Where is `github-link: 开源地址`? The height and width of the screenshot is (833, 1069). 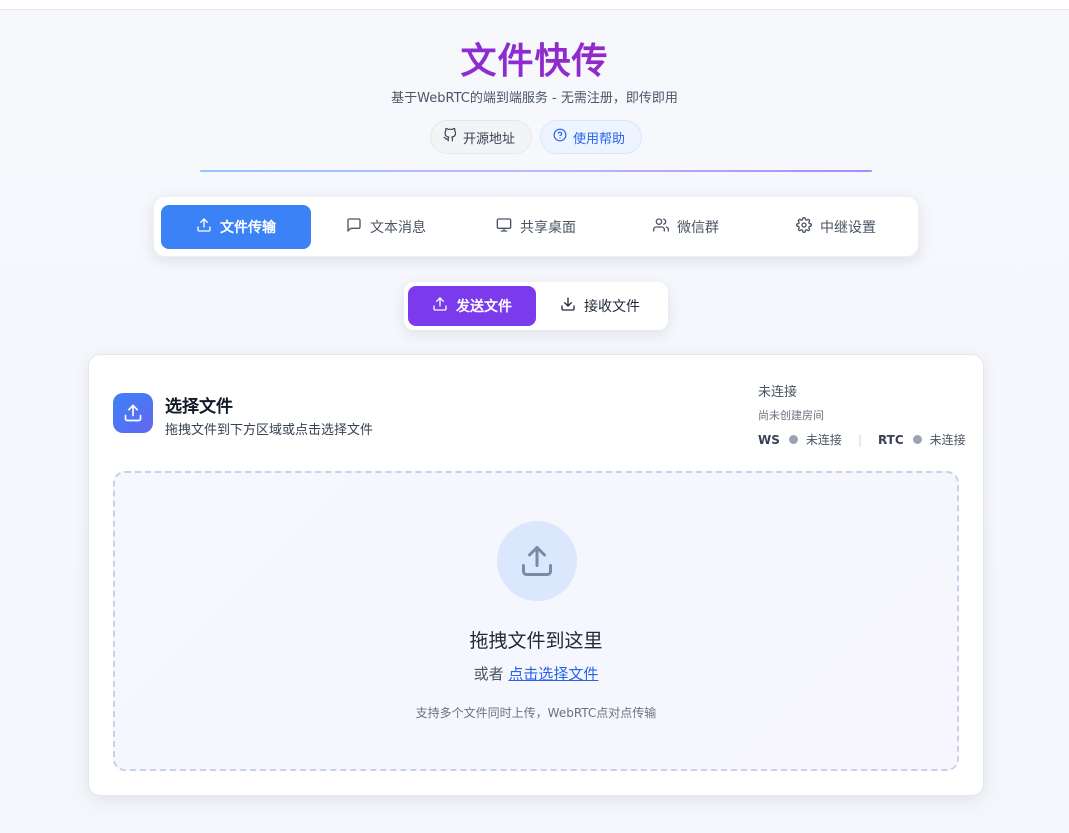 github-link: 开源地址 is located at coordinates (481, 137).